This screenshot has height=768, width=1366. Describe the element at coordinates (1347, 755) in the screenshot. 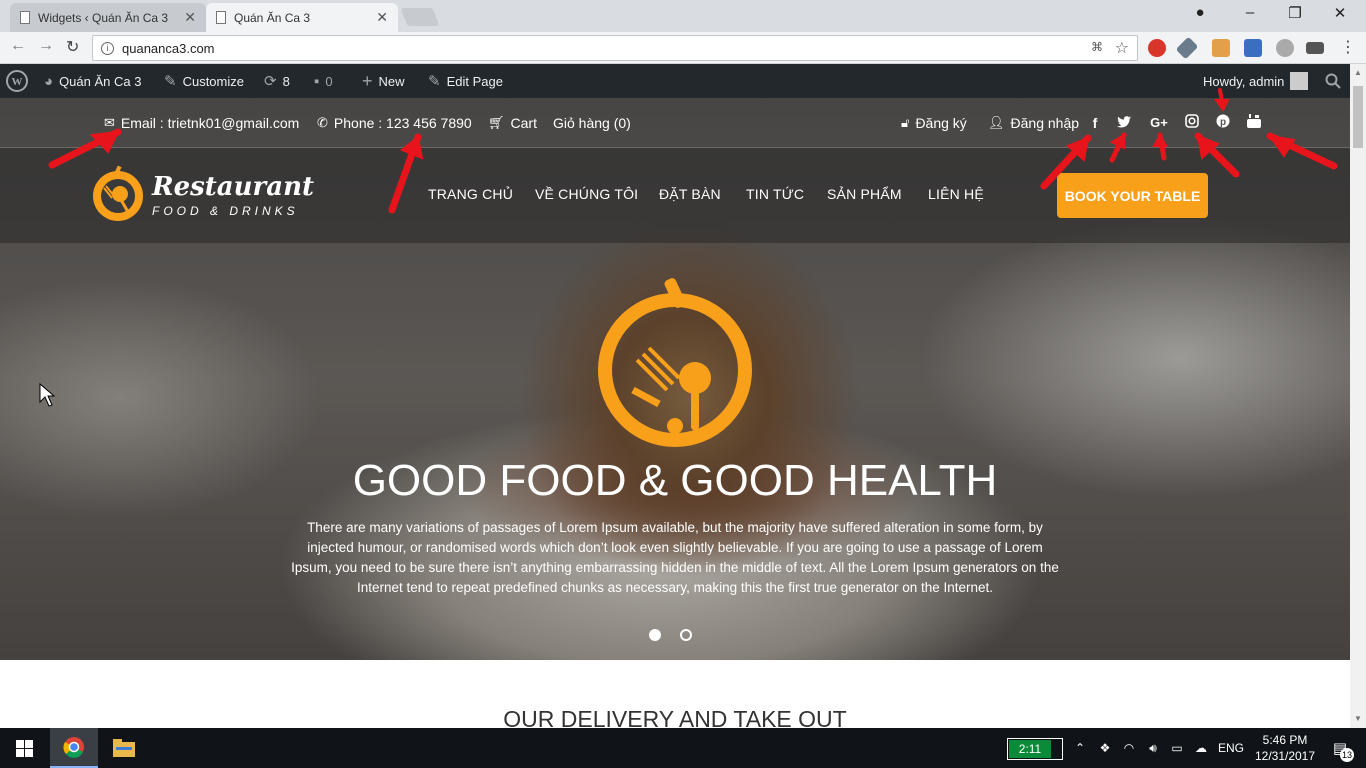

I see `notification-count: 13` at that location.